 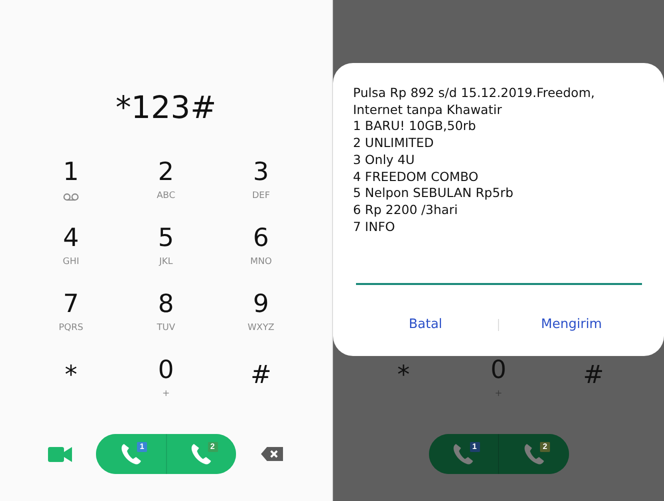 I want to click on message-line: Pulsa Rp 892 s/d 15.12.2019.Freedom,, so click(x=474, y=93).